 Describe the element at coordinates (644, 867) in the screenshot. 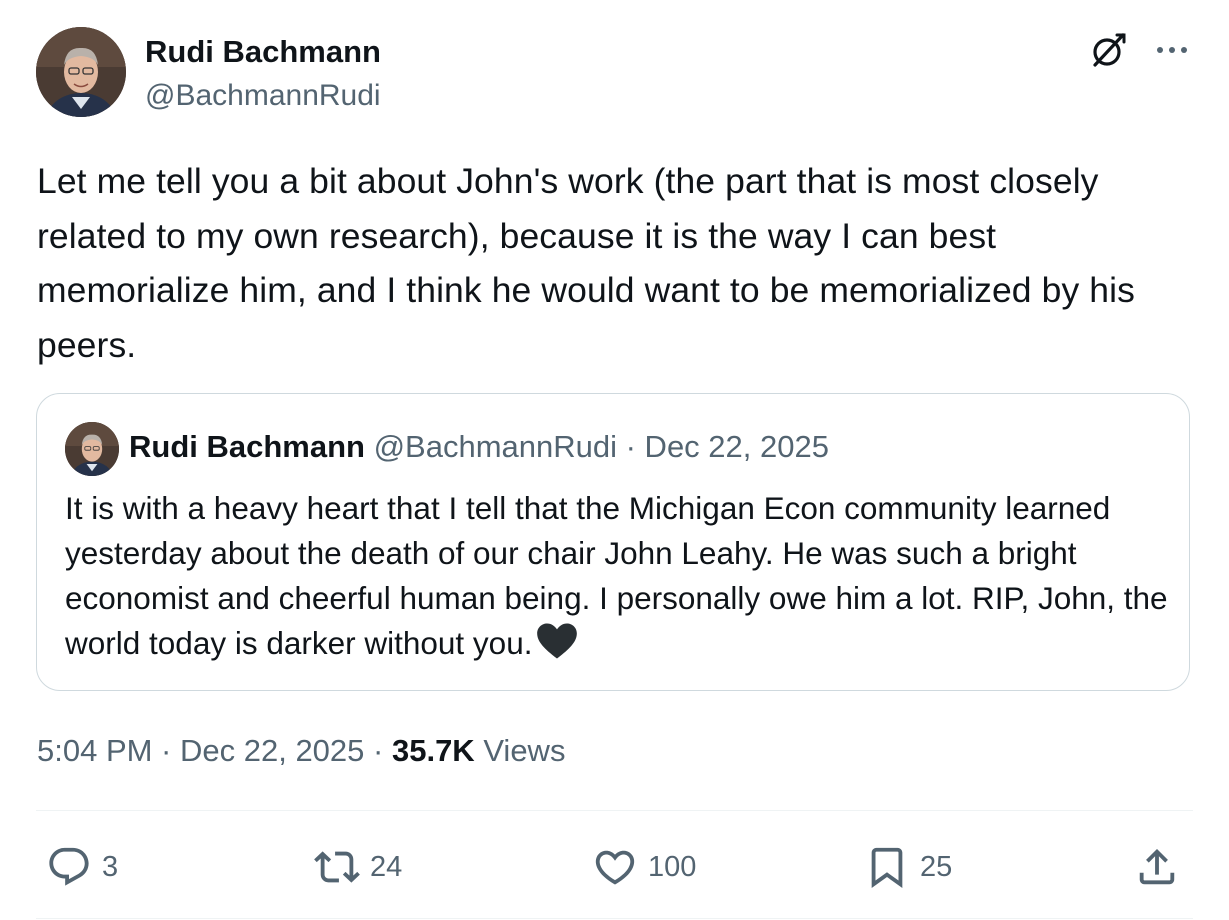

I see `like-button: 100` at that location.